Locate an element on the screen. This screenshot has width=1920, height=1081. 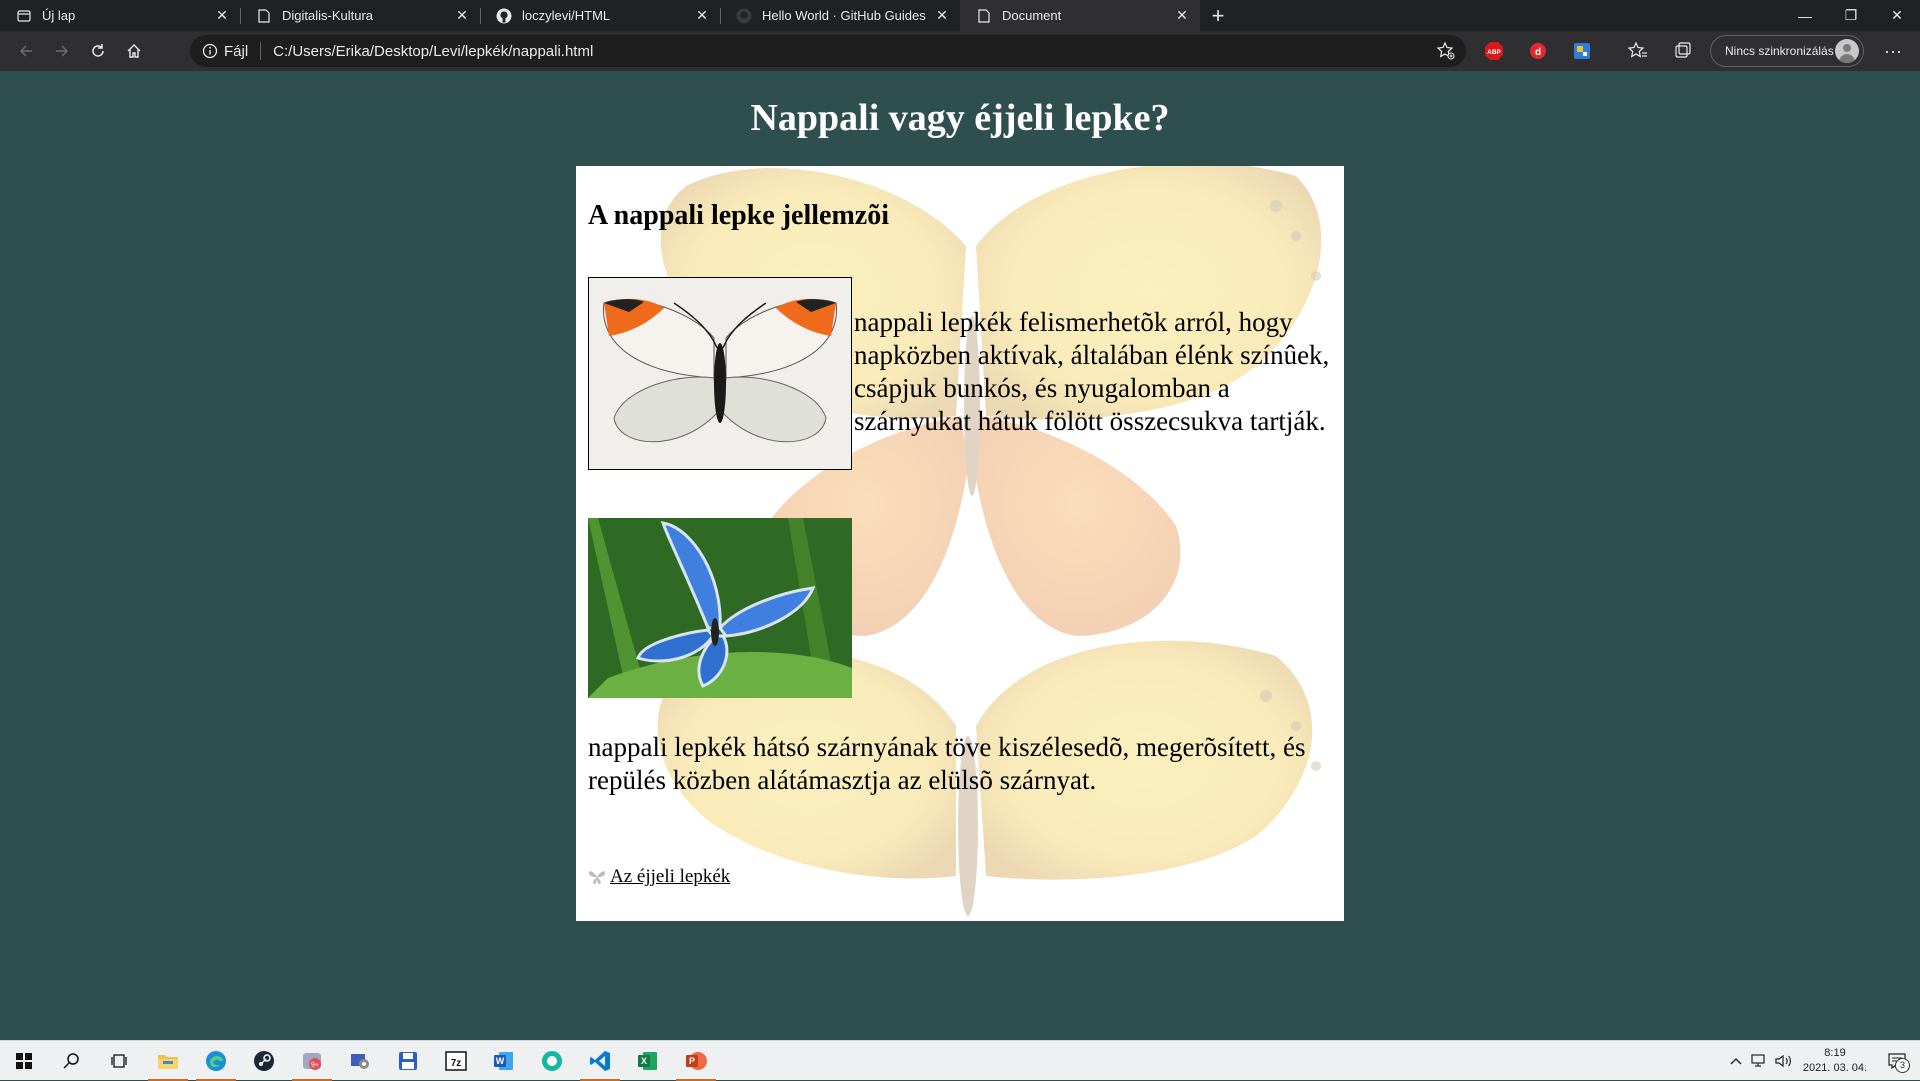
svg-text: d is located at coordinates (1538, 52).